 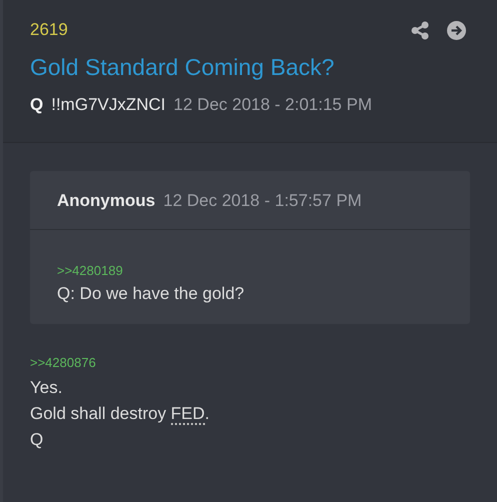 What do you see at coordinates (47, 388) in the screenshot?
I see `post-text: Yes.` at bounding box center [47, 388].